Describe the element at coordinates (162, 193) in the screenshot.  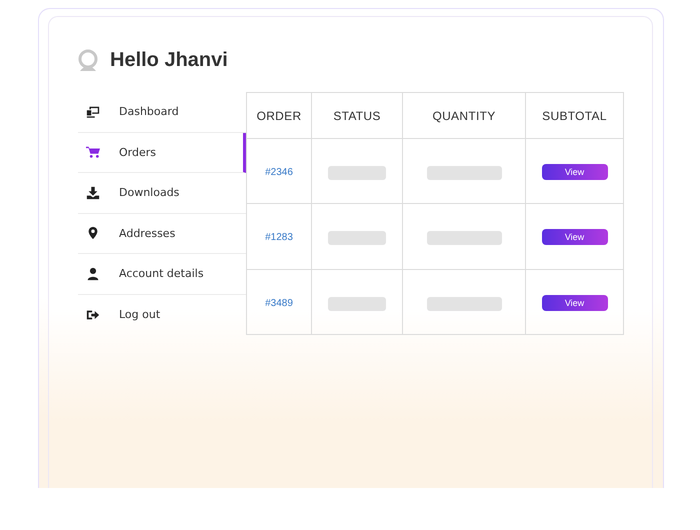
I see `menu-item: Downloads` at that location.